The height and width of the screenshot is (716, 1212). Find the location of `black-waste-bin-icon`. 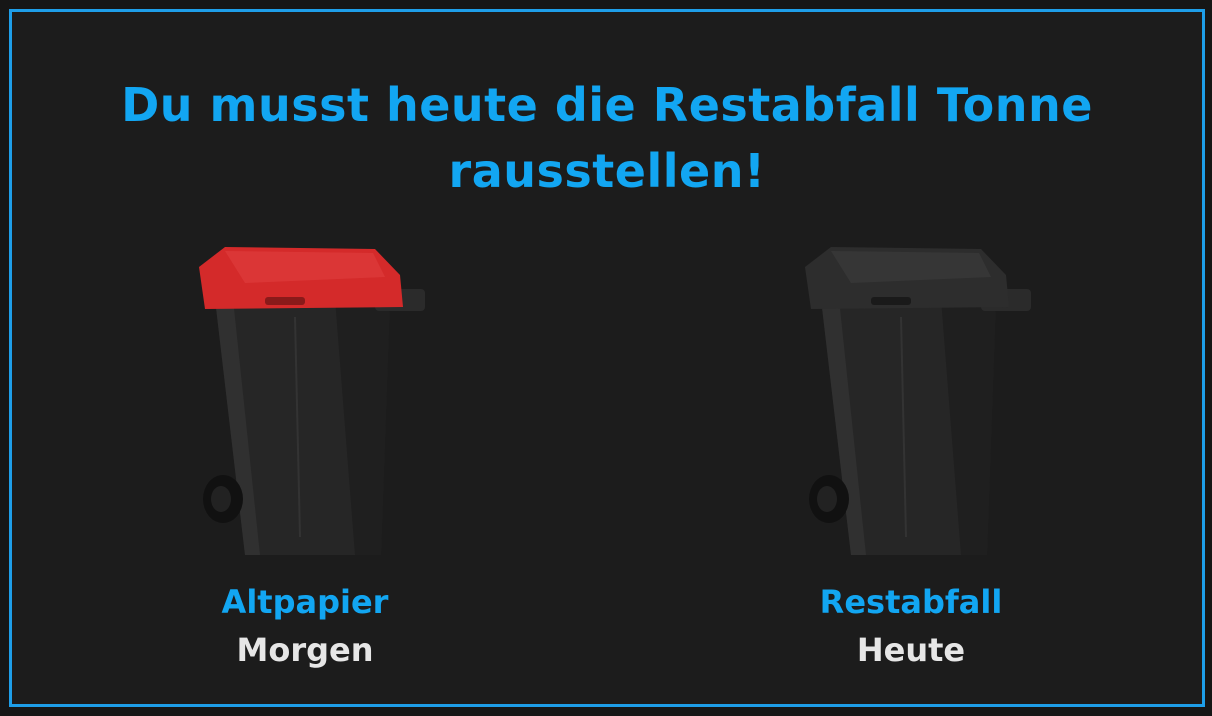

black-waste-bin-icon is located at coordinates (918, 401).